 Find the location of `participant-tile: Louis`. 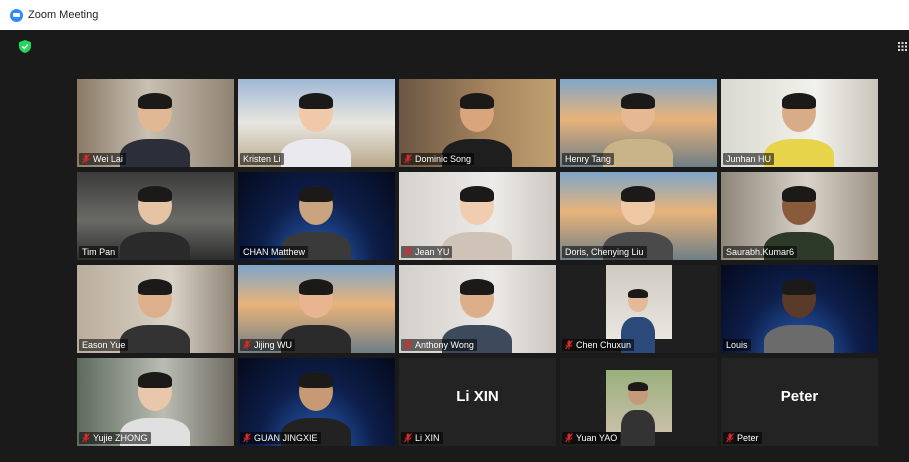

participant-tile: Louis is located at coordinates (799, 309).